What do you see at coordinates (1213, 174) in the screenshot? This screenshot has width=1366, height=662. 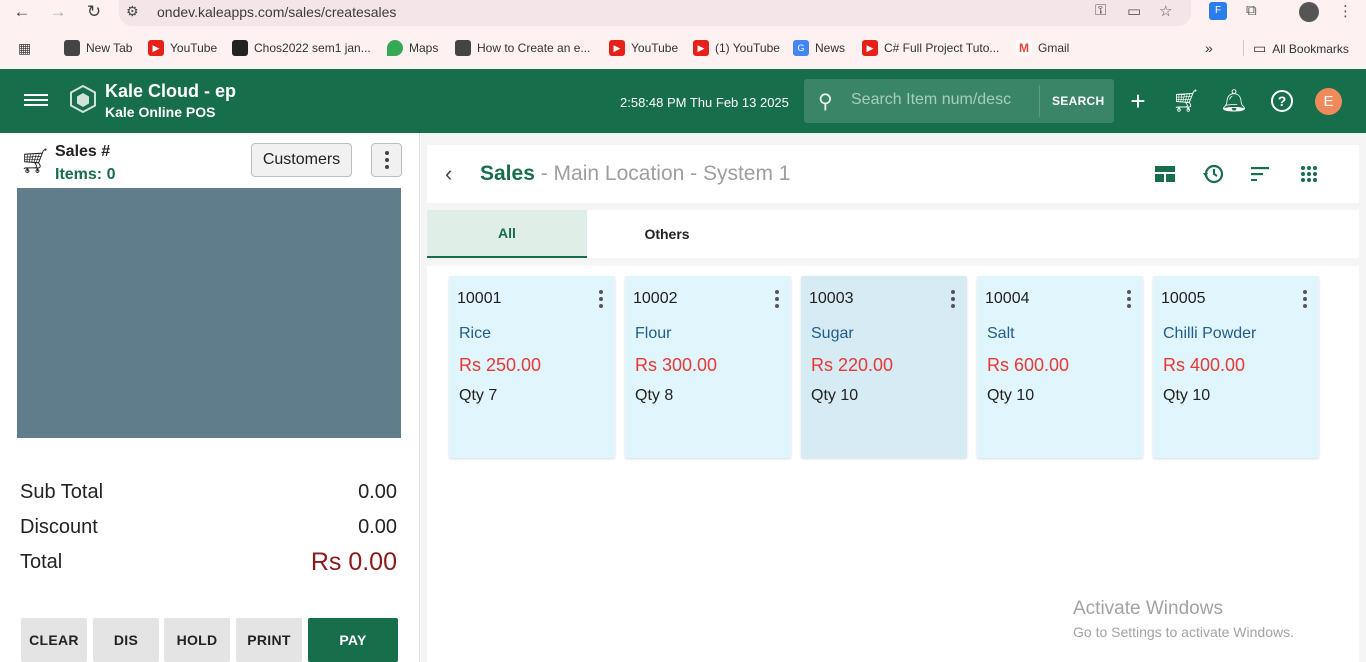 I see `history-icon` at bounding box center [1213, 174].